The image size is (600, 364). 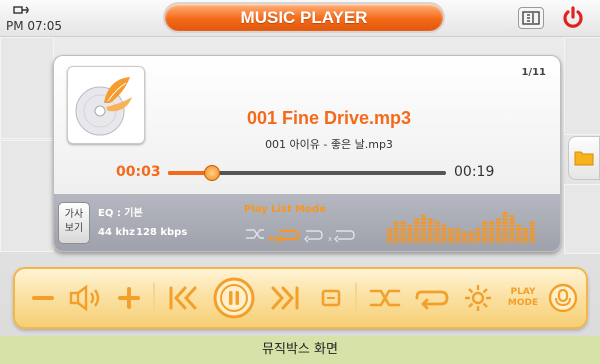 I want to click on clock-time: PM 07:05, so click(x=34, y=26).